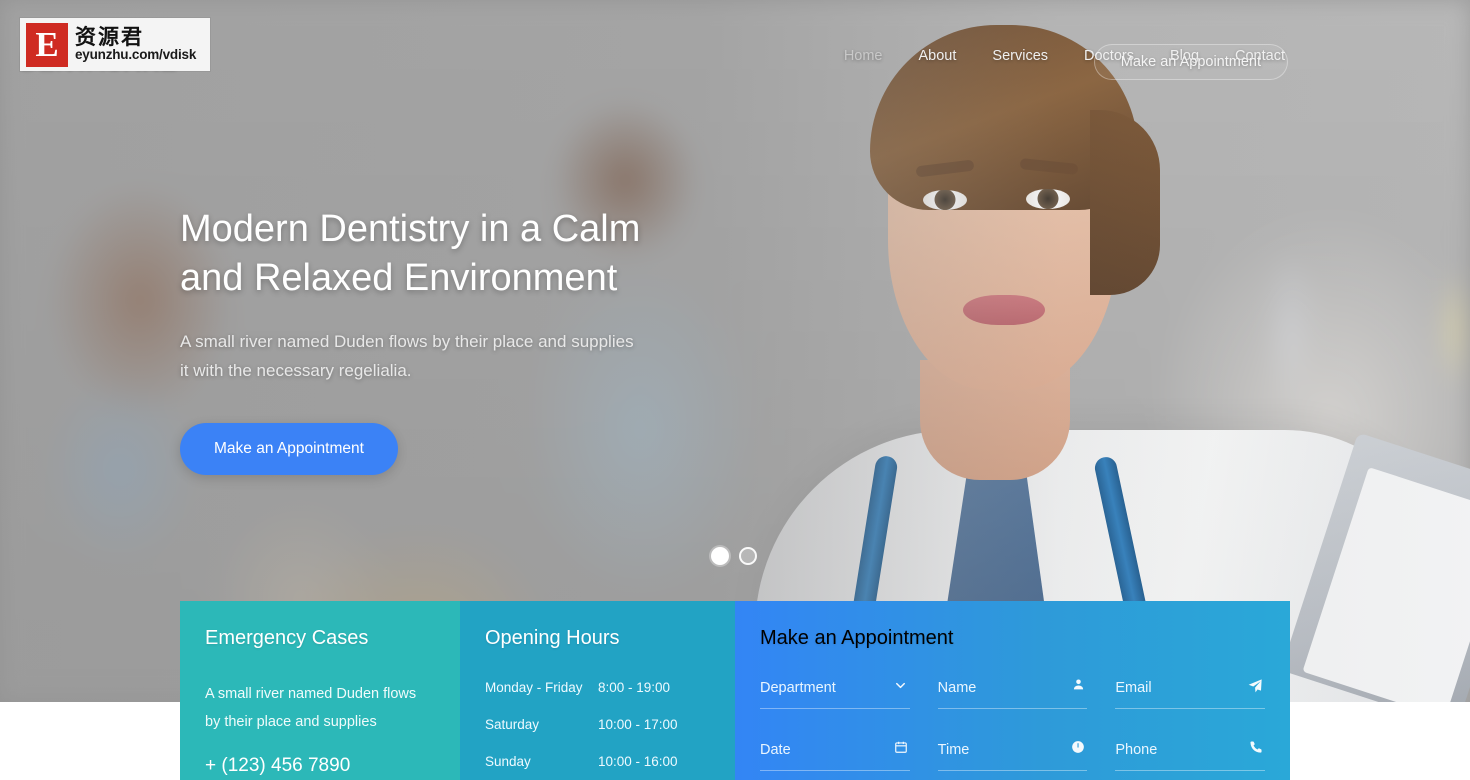 Image resolution: width=1470 pixels, height=780 pixels. I want to click on emergency-phone-number: + (123) 456 7890, so click(320, 766).